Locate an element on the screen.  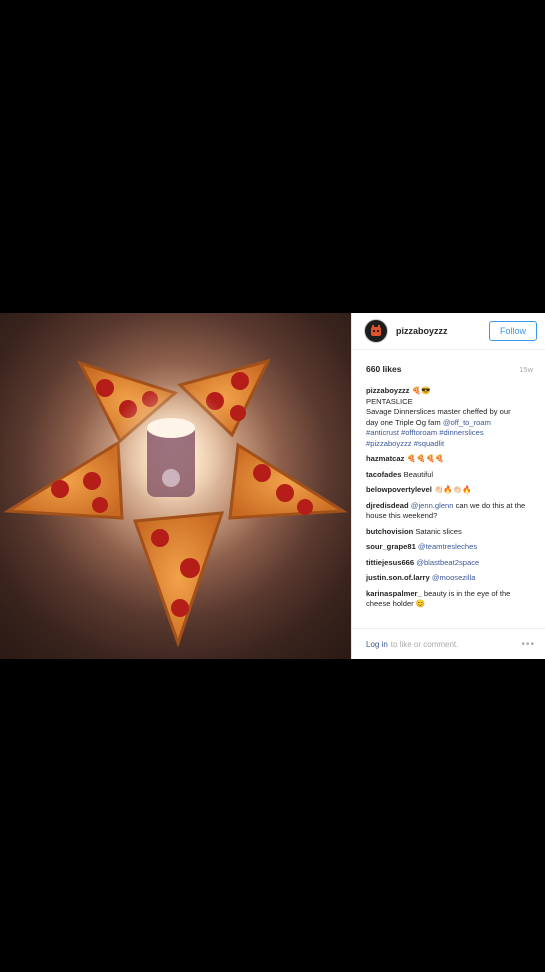
post-time: 15w is located at coordinates (526, 369).